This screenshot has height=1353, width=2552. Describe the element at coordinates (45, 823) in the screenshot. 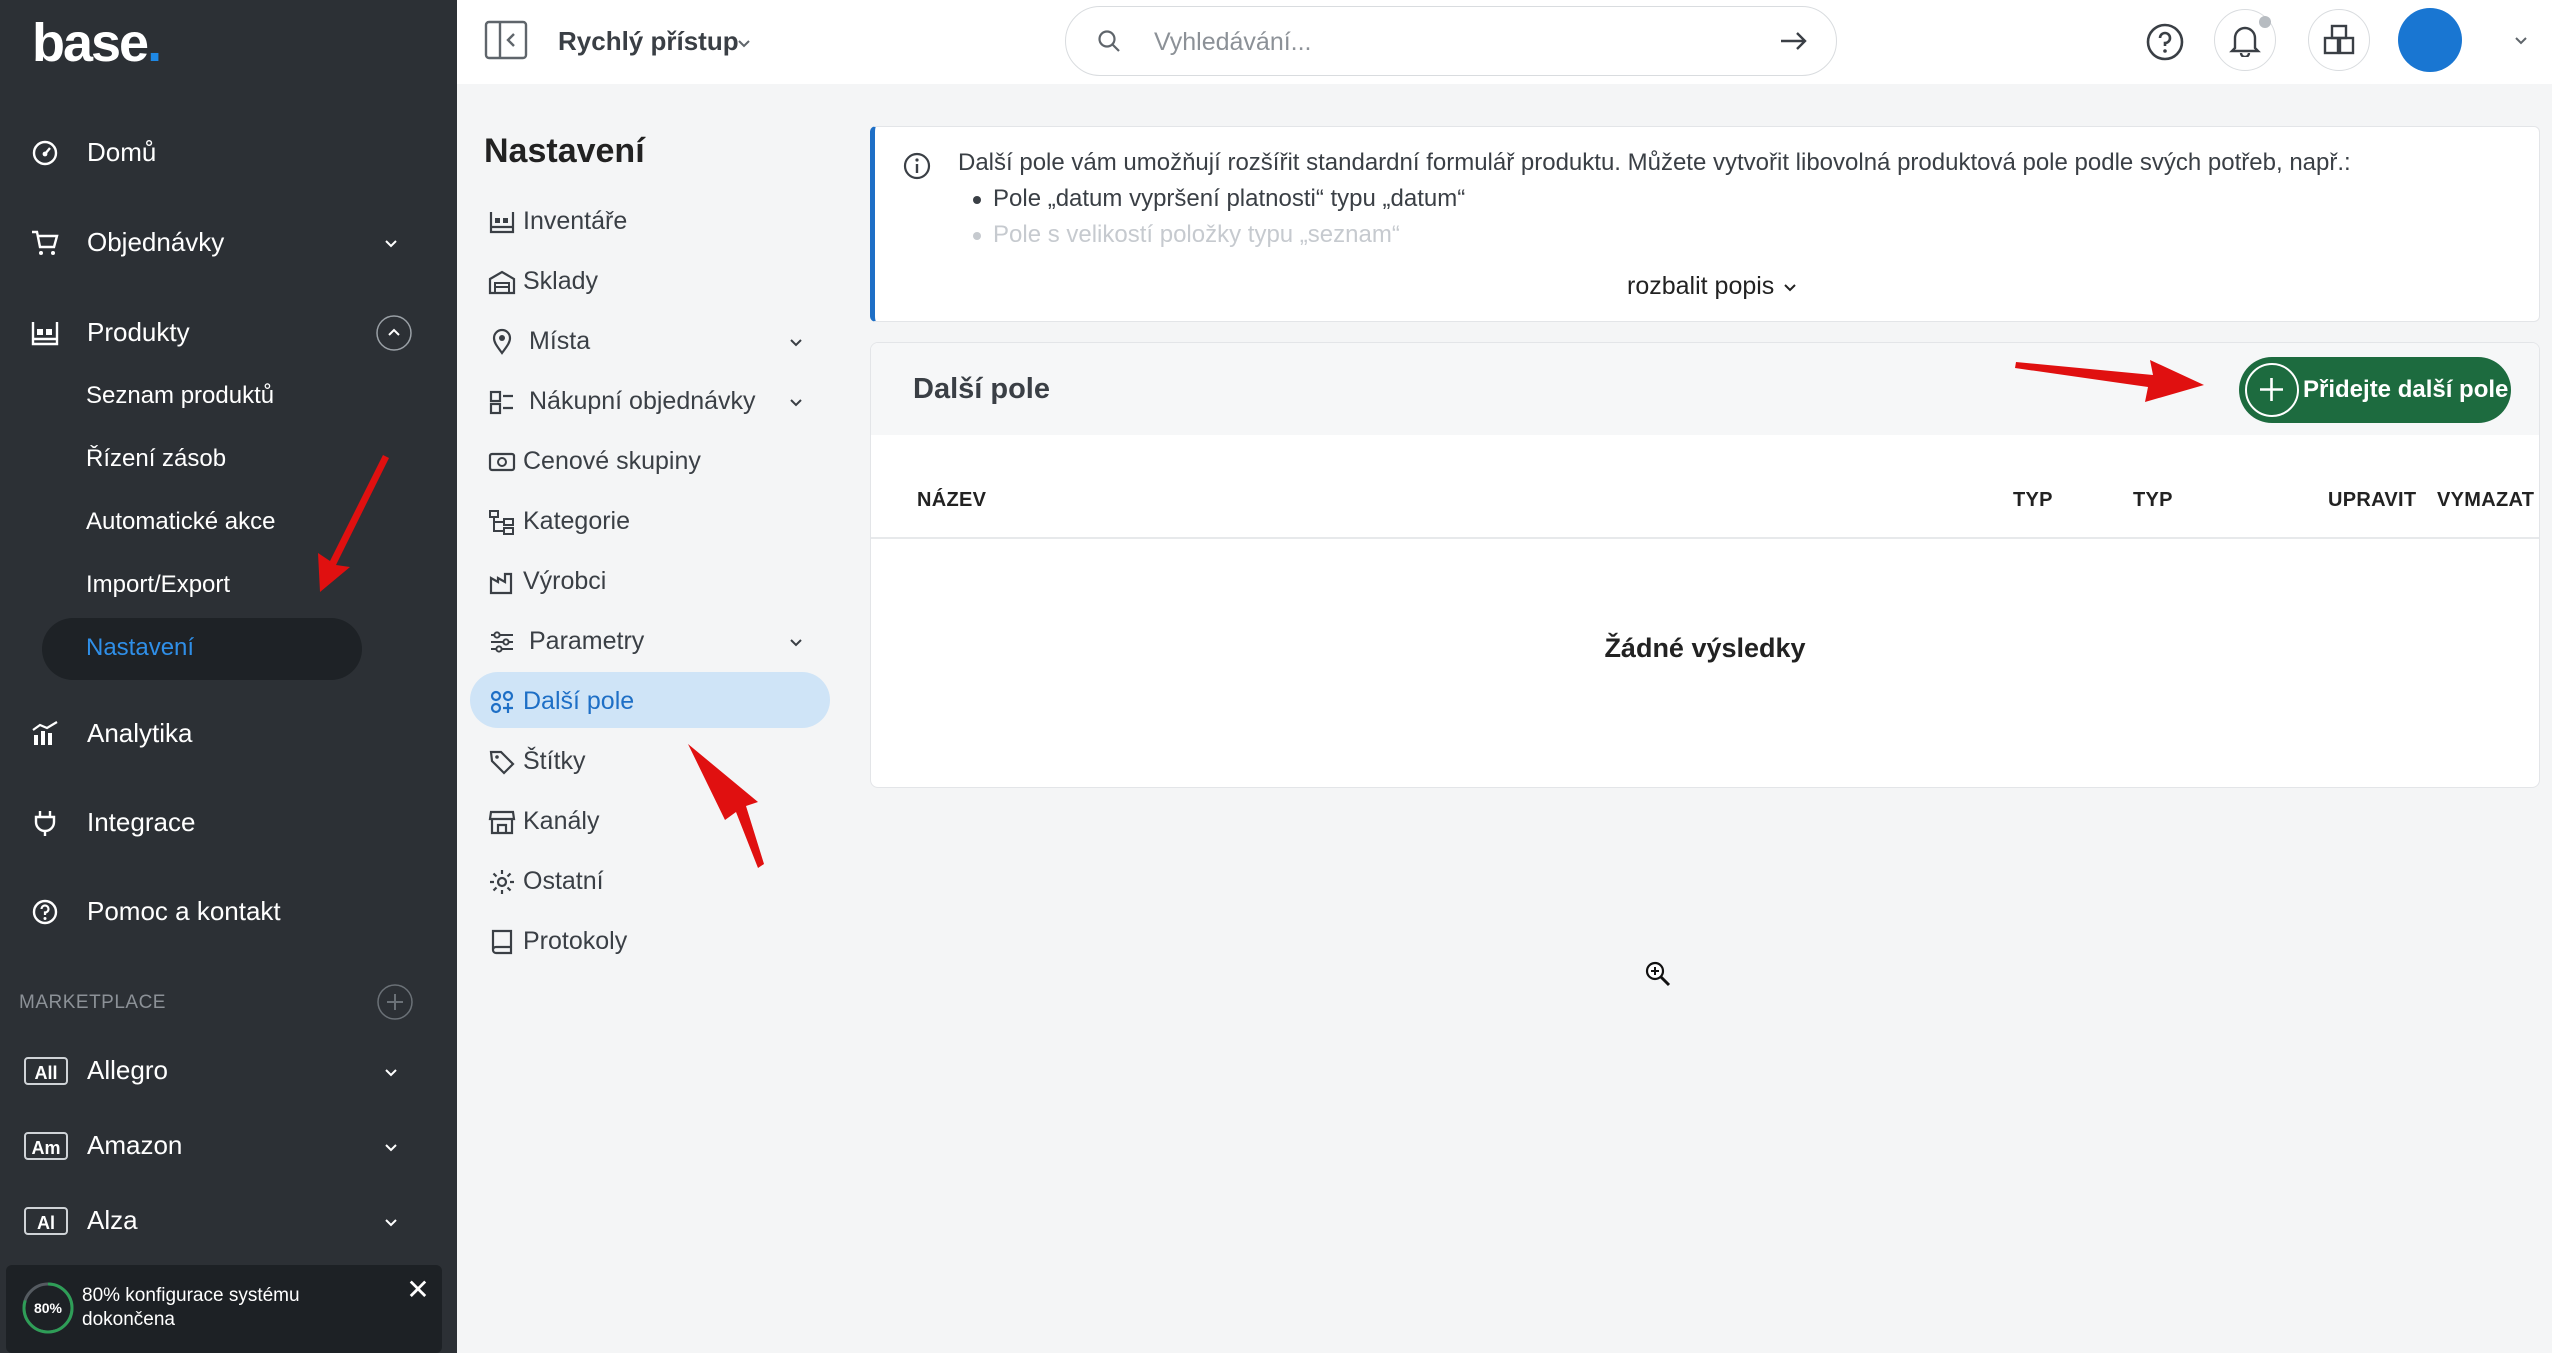

I see `plug-icon` at that location.